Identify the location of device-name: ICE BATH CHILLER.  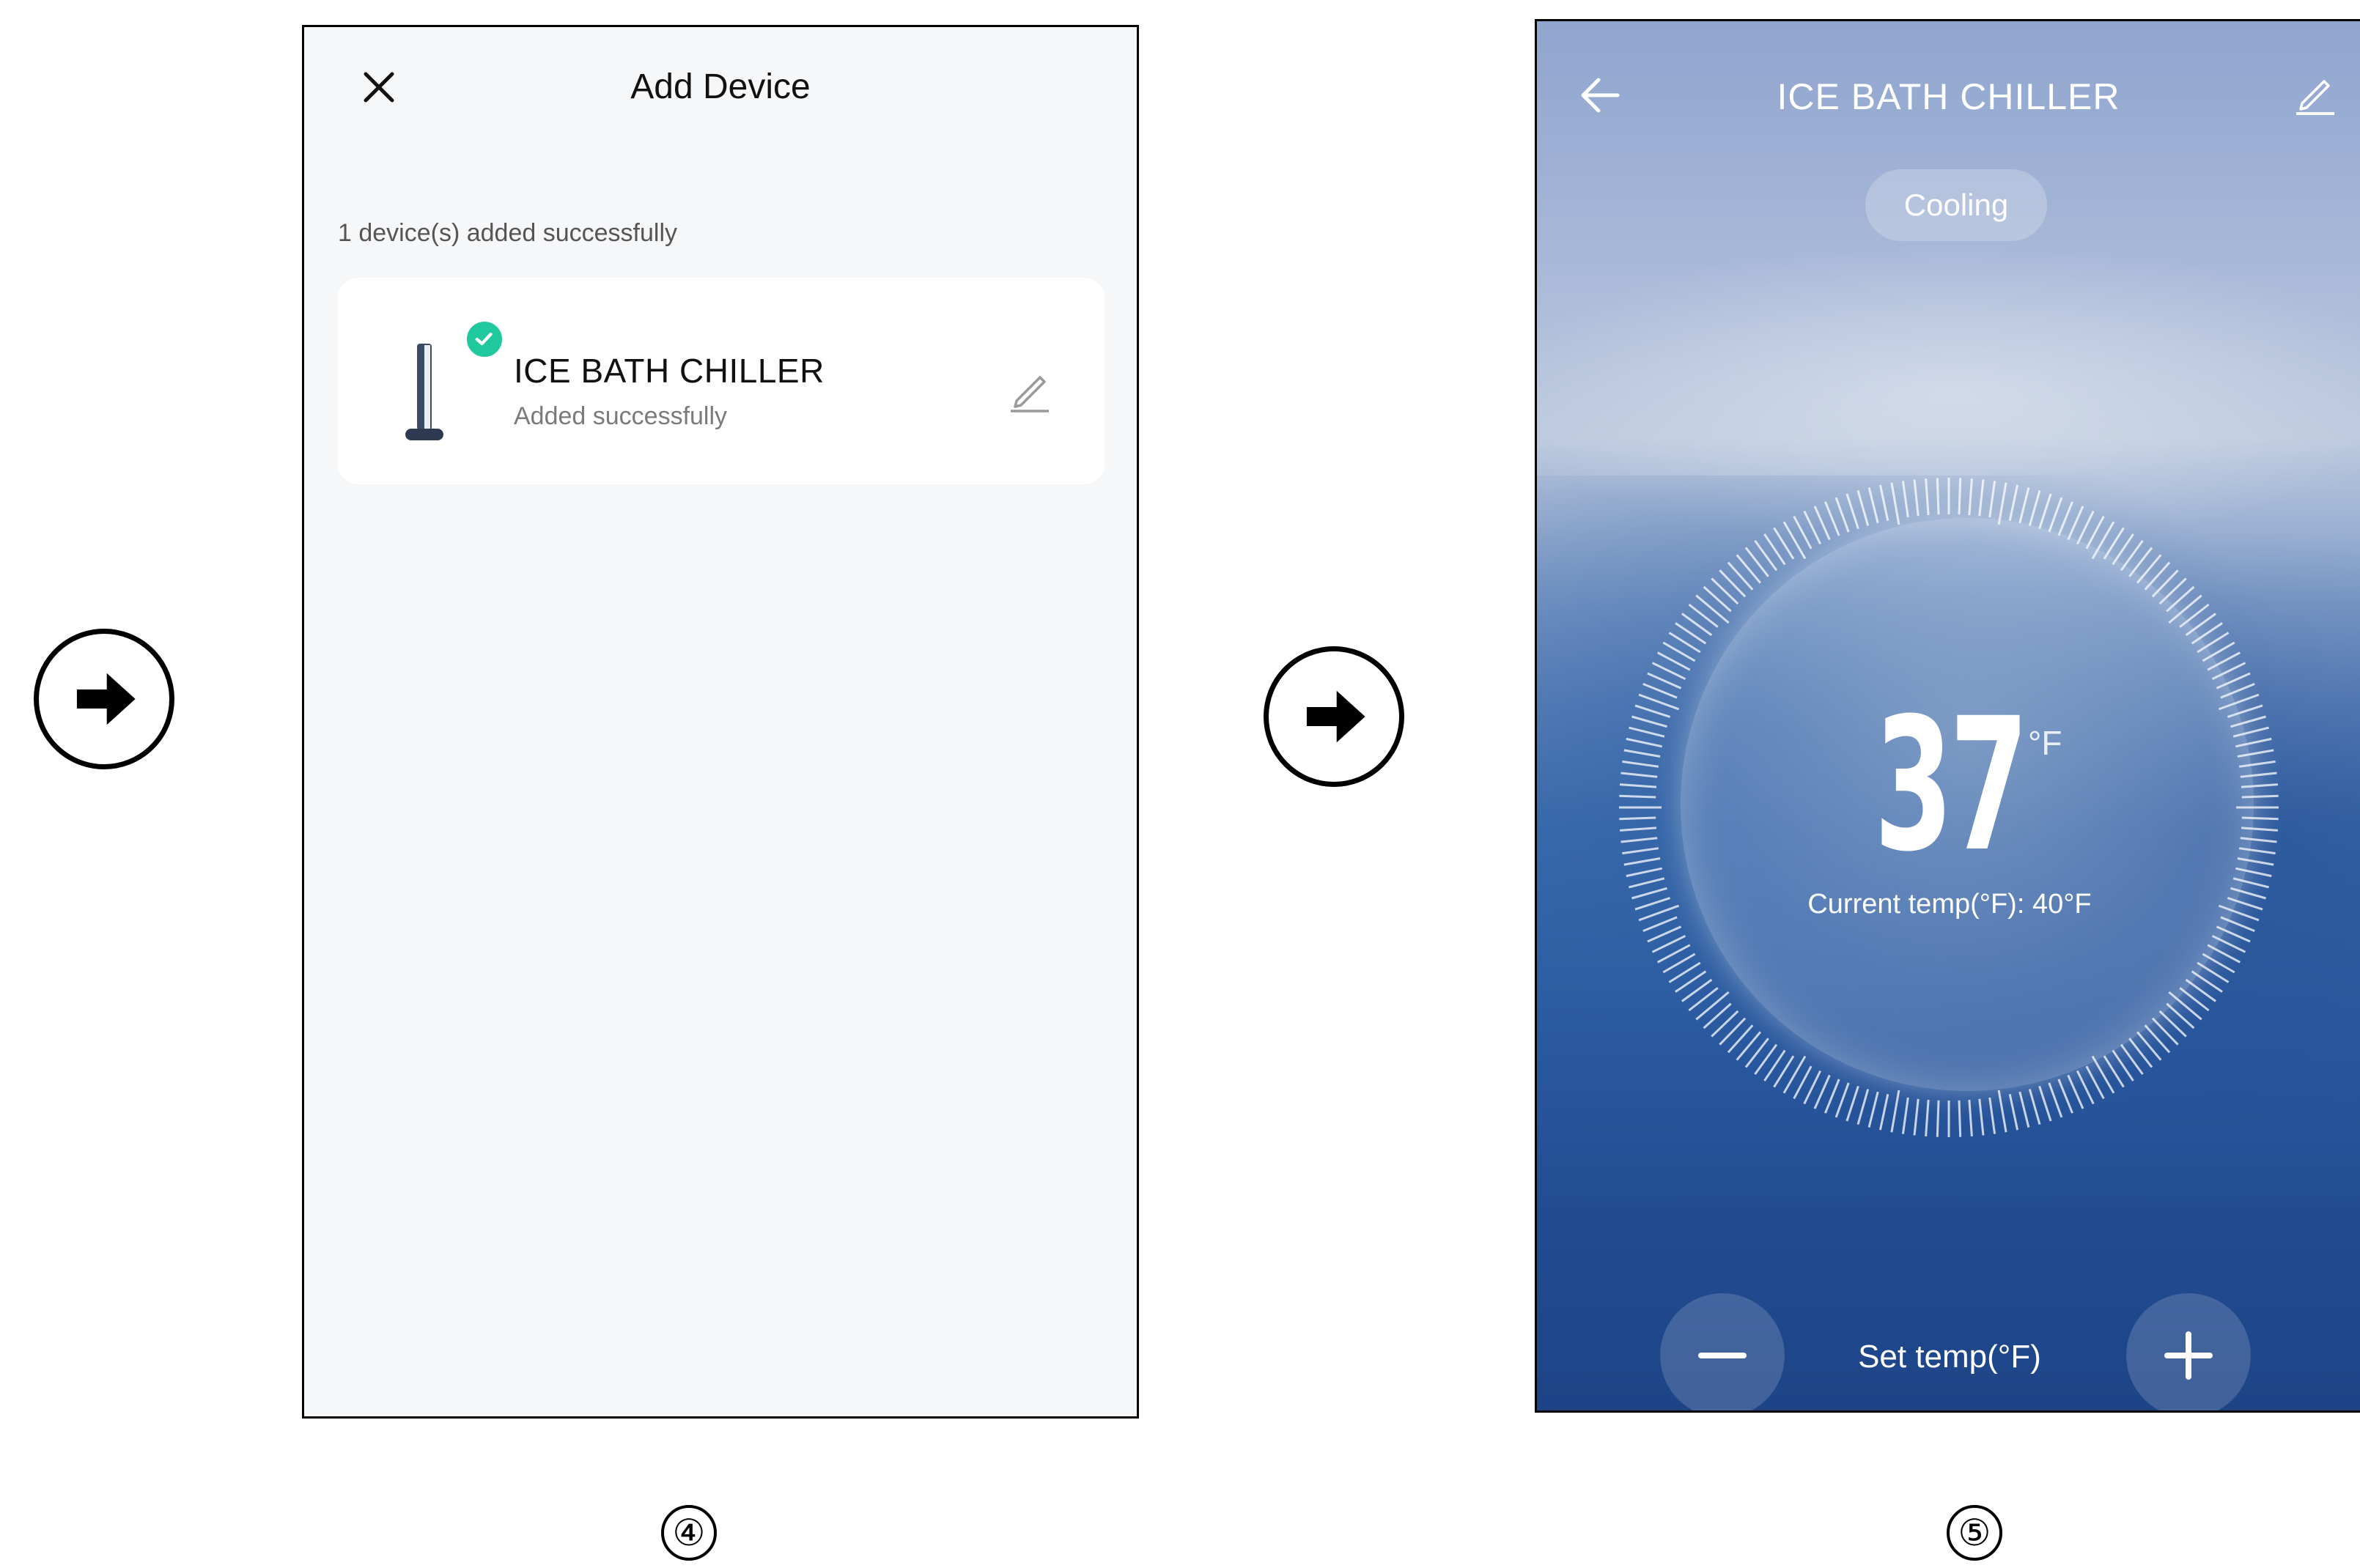
(669, 371).